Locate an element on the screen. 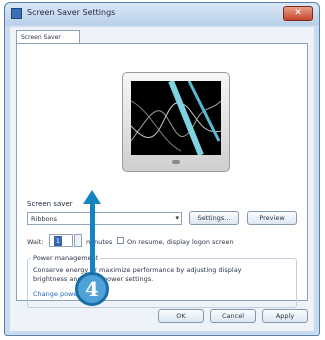  close-button: ✕ is located at coordinates (298, 13).